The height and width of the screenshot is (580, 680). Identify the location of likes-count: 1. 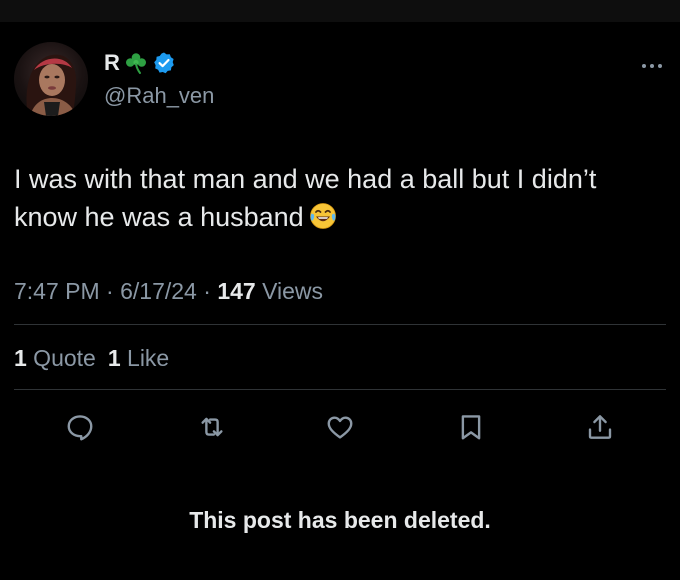
(114, 358).